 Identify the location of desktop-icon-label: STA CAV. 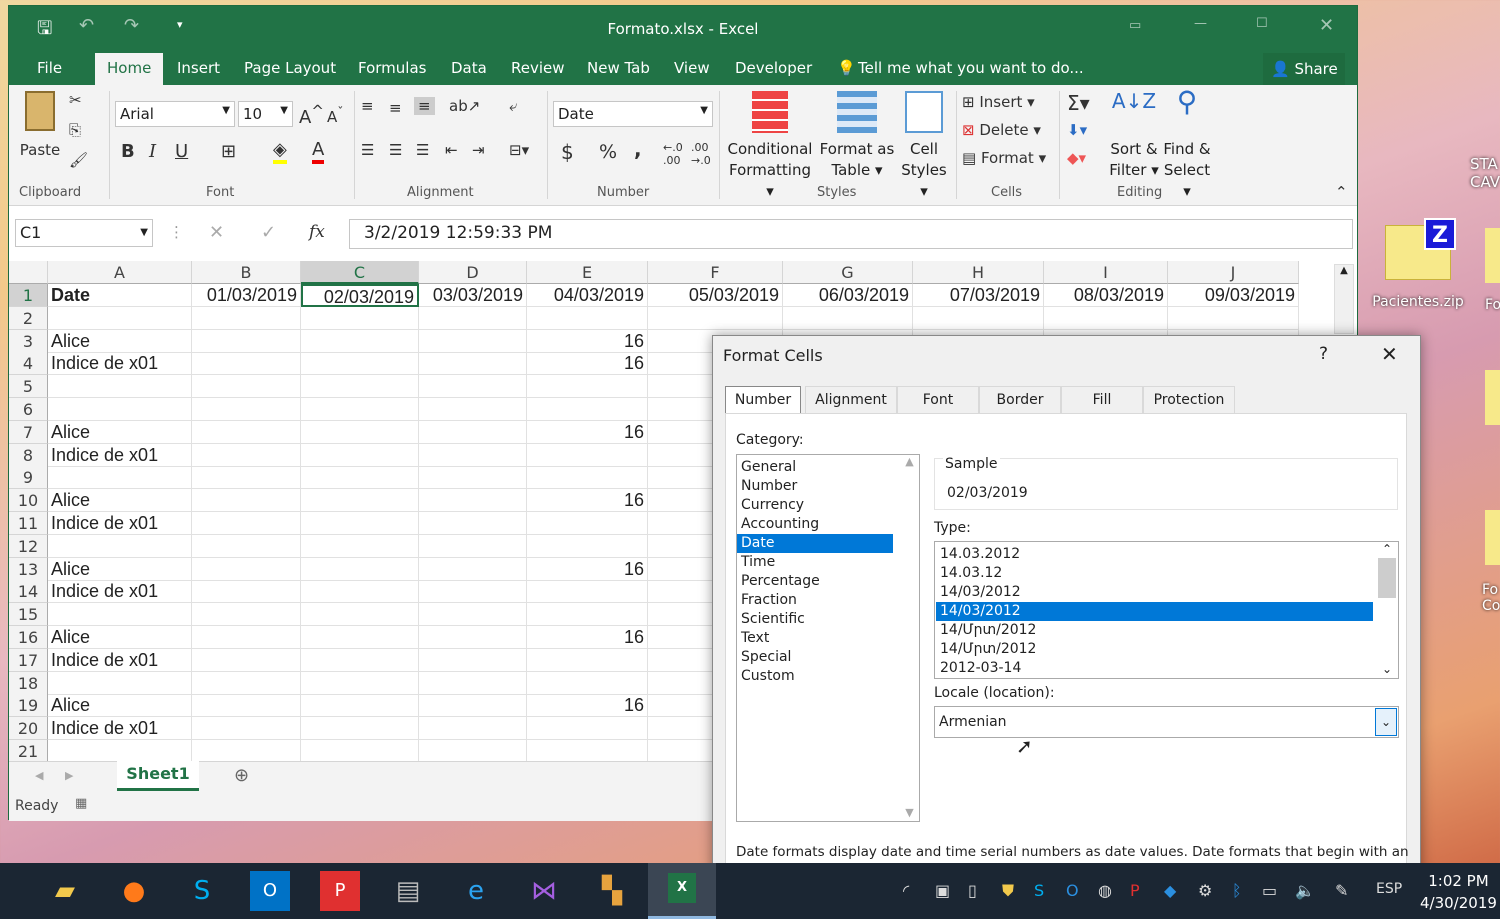
(1485, 173).